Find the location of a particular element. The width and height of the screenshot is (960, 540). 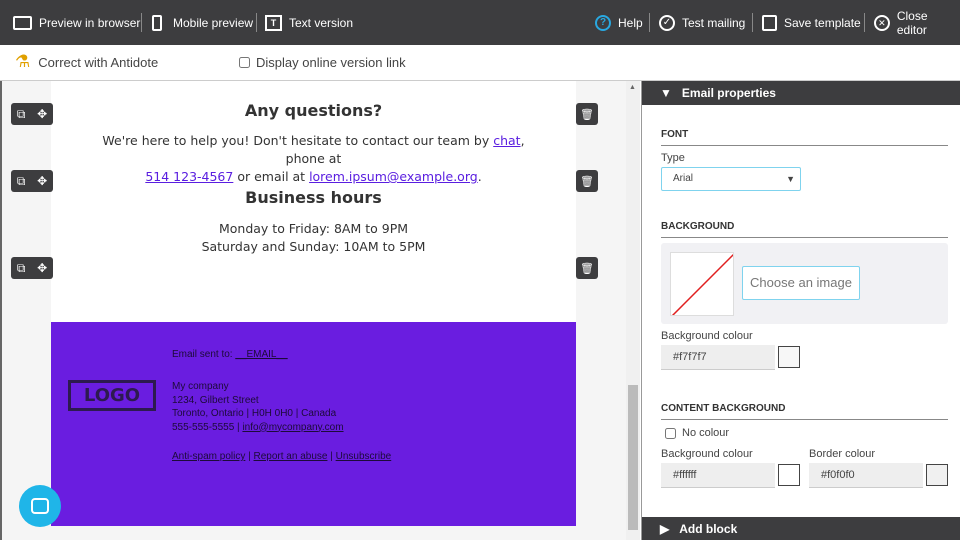

phone-icon is located at coordinates (157, 22).